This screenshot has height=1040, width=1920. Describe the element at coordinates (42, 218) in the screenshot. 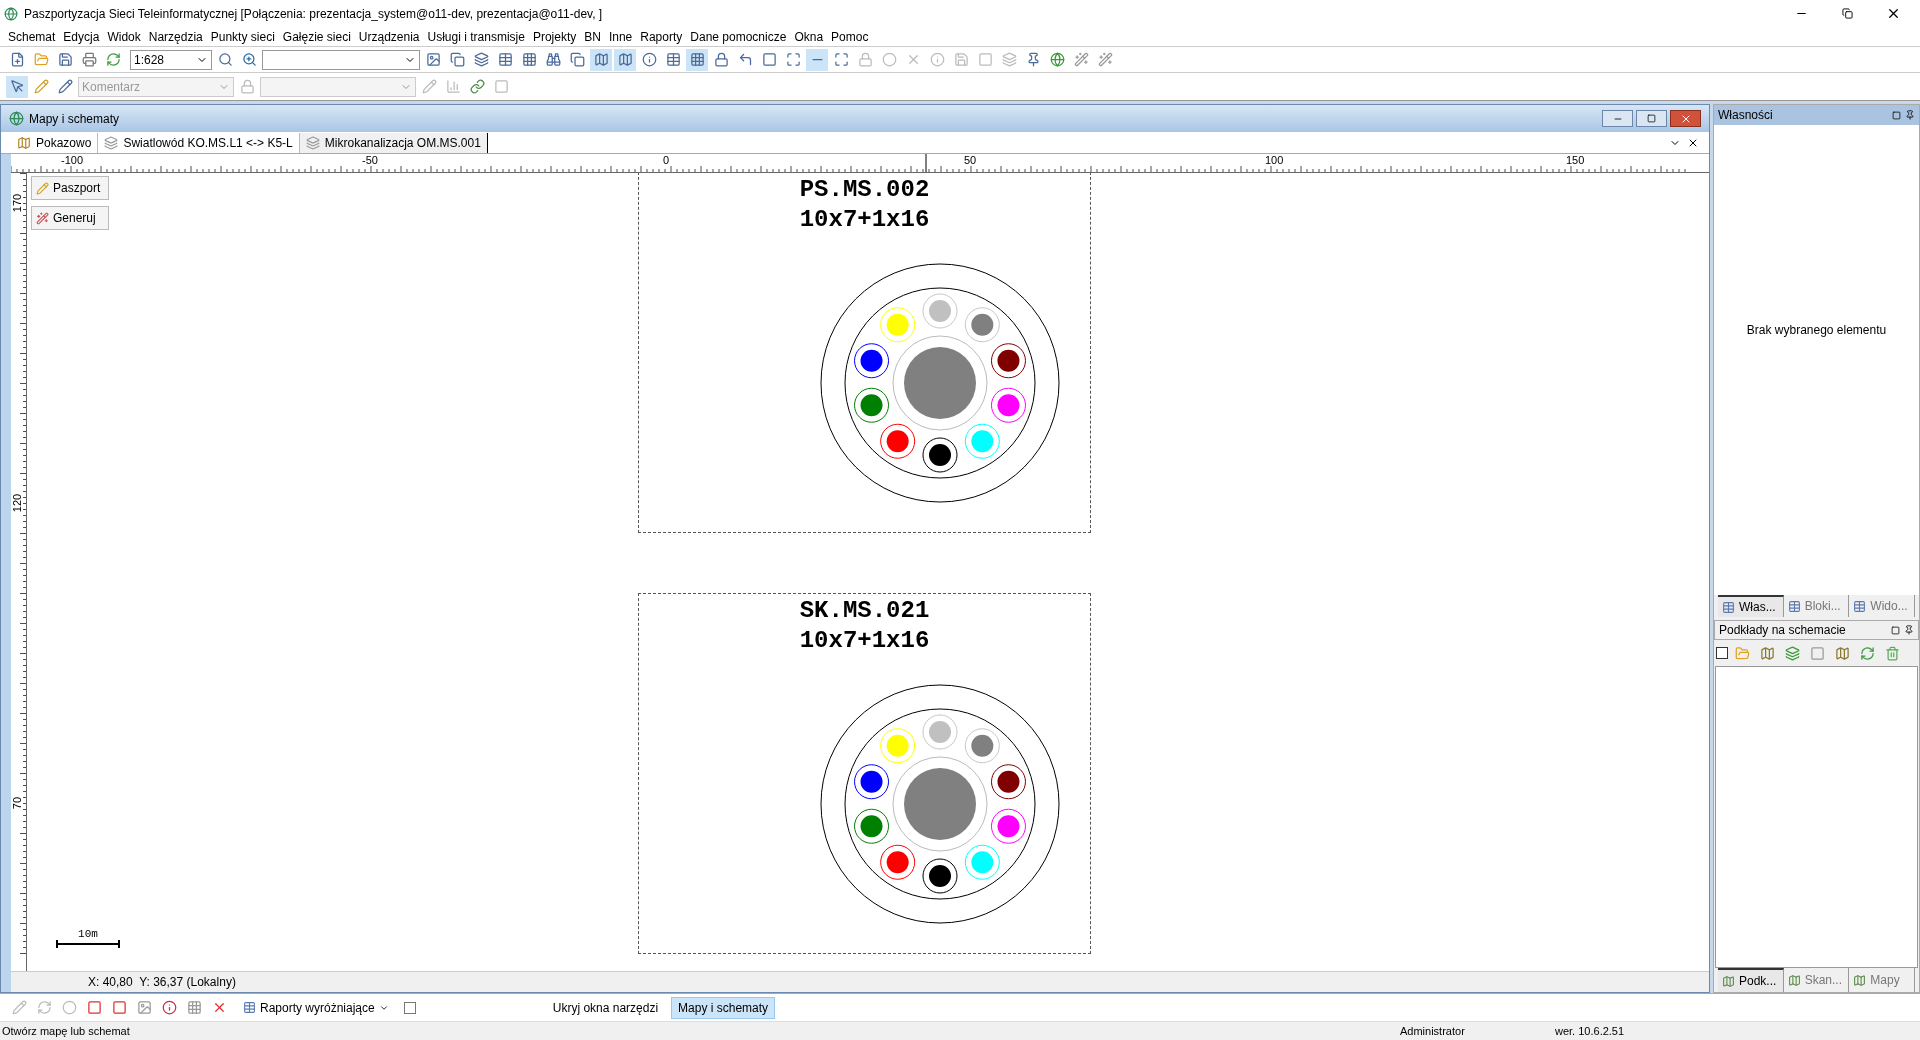

I see `wand-icon` at that location.